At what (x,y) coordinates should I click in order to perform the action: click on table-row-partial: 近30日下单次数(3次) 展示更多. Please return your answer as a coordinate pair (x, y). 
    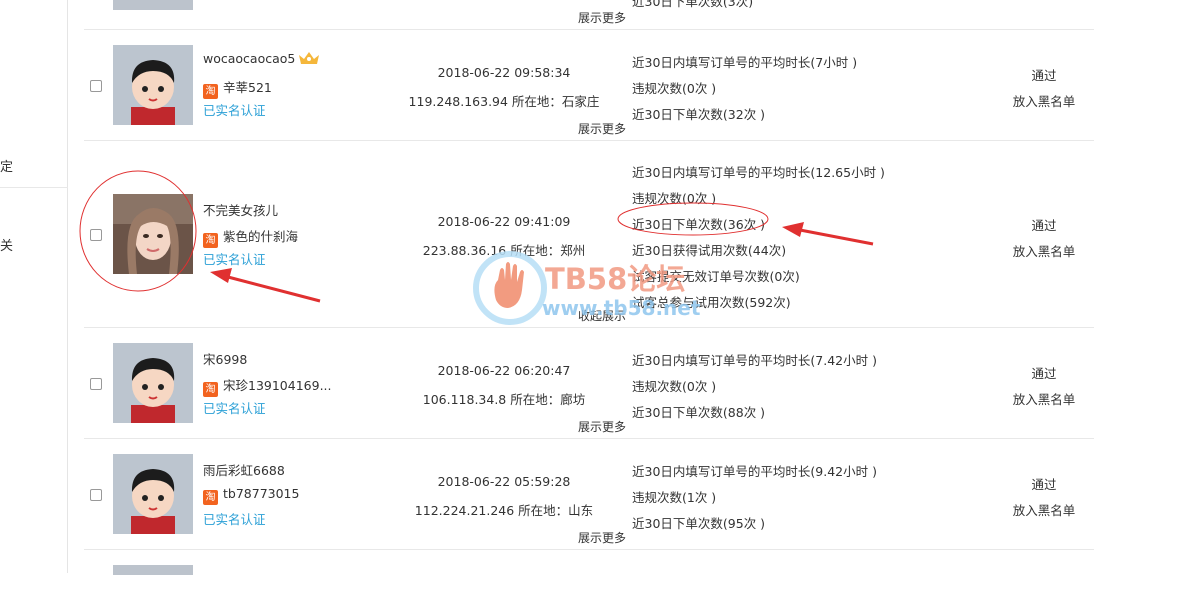
    Looking at the image, I should click on (589, 15).